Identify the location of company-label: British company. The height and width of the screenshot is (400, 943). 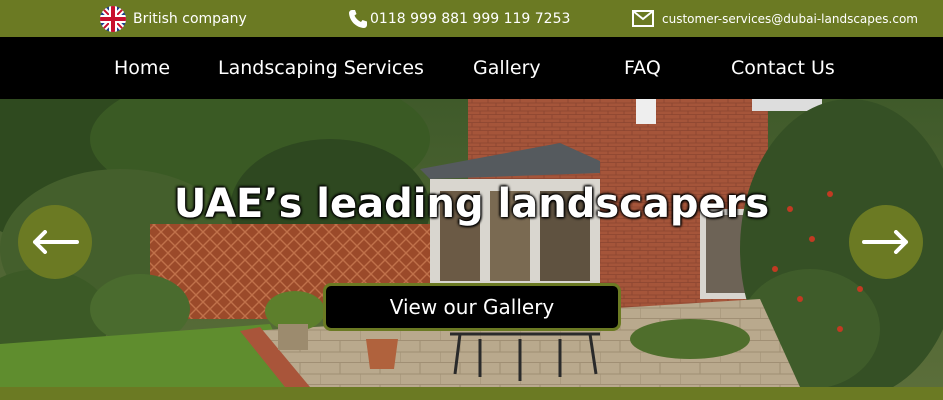
(190, 18).